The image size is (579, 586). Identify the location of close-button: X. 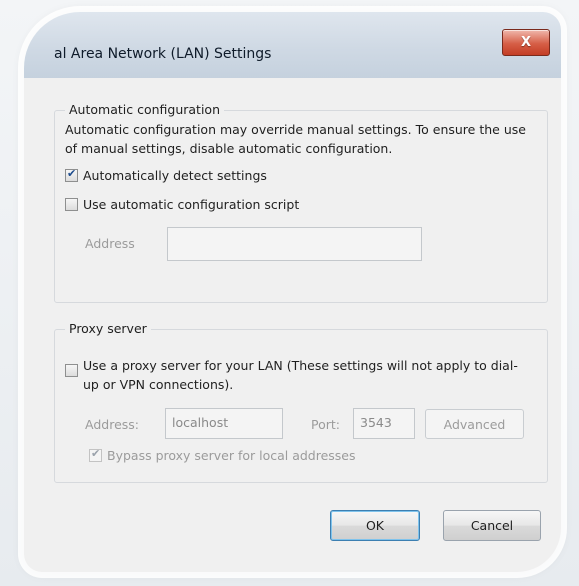
(526, 42).